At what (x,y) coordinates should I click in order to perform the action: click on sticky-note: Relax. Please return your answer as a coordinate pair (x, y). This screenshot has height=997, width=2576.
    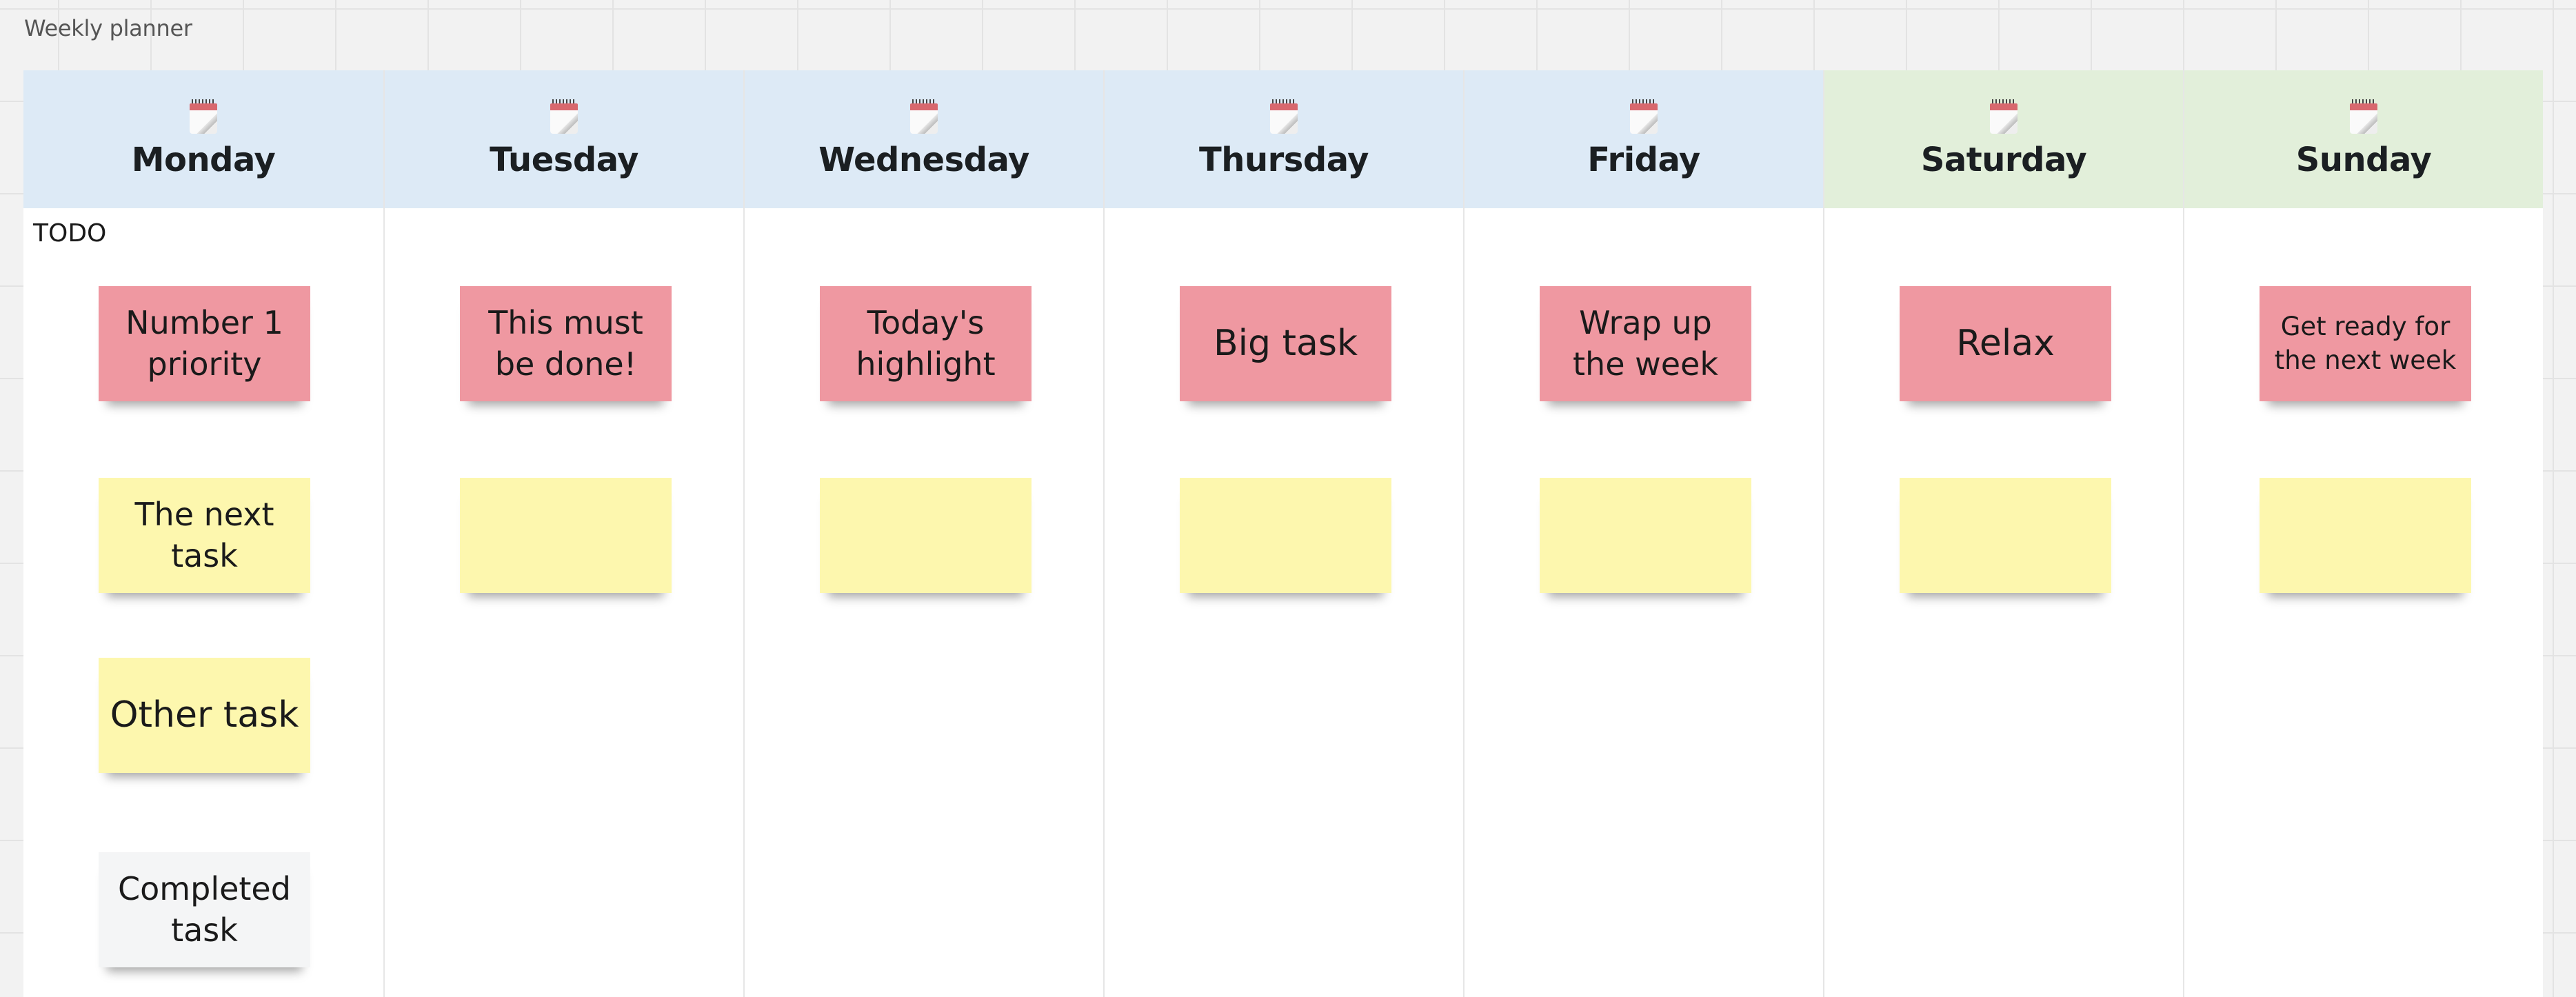
    Looking at the image, I should click on (2005, 344).